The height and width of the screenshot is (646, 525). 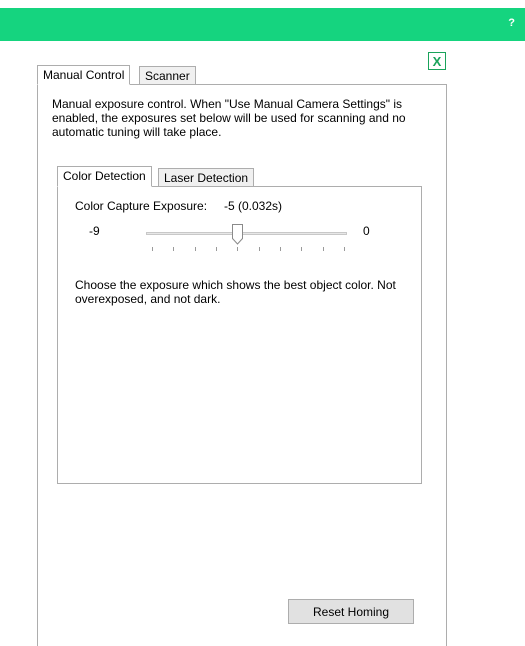 What do you see at coordinates (262, 24) in the screenshot?
I see `title-bar: ?` at bounding box center [262, 24].